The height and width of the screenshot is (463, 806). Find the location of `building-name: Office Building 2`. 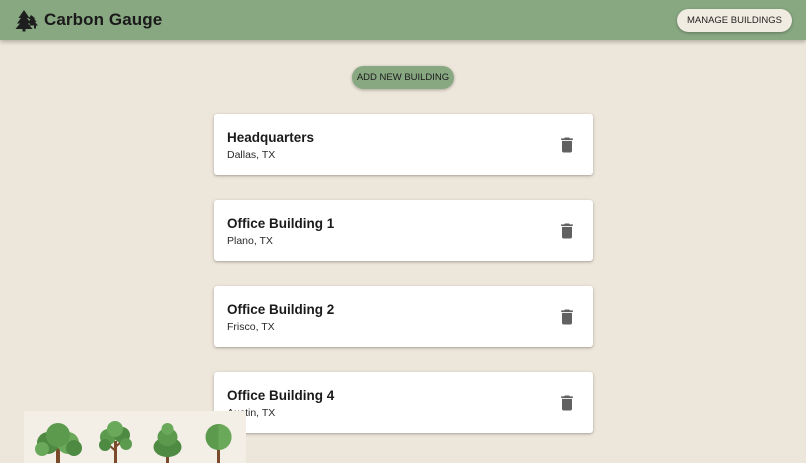

building-name: Office Building 2 is located at coordinates (281, 309).